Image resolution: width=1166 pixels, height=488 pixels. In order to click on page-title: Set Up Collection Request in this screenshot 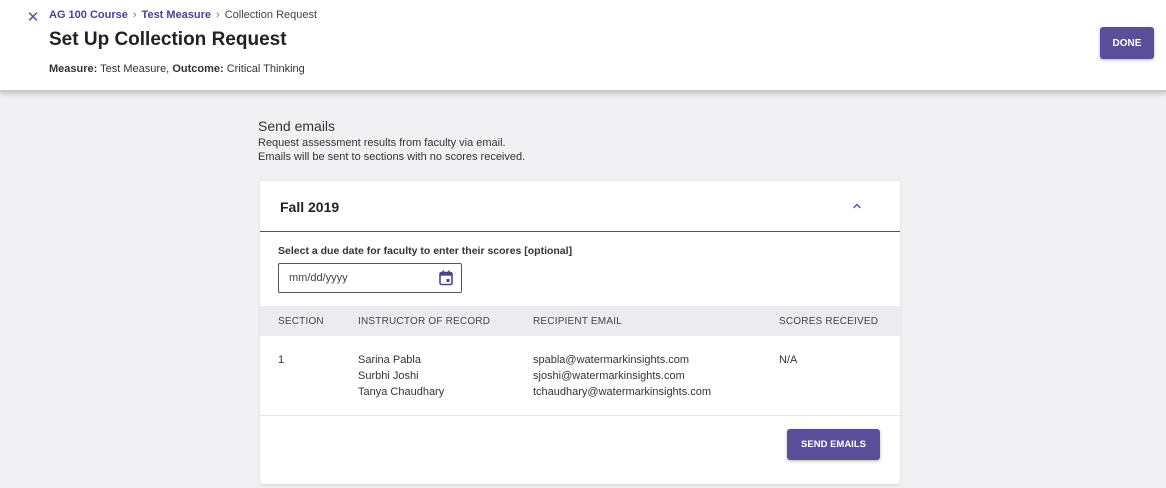, I will do `click(168, 39)`.